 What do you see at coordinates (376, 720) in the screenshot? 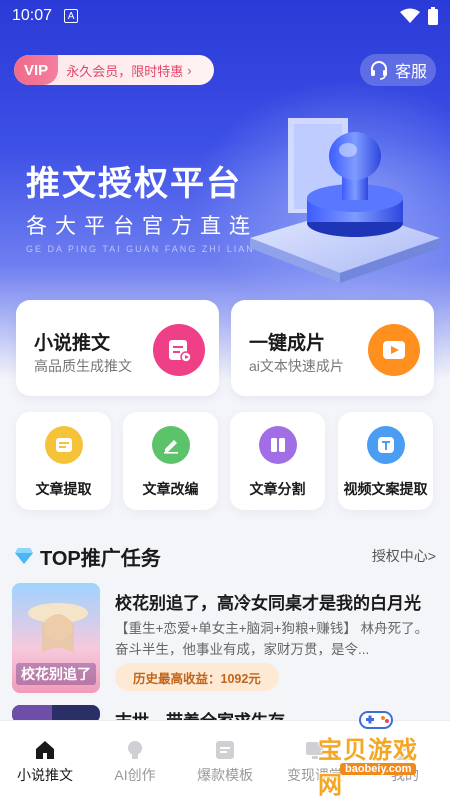
I see `gamepad-icon` at bounding box center [376, 720].